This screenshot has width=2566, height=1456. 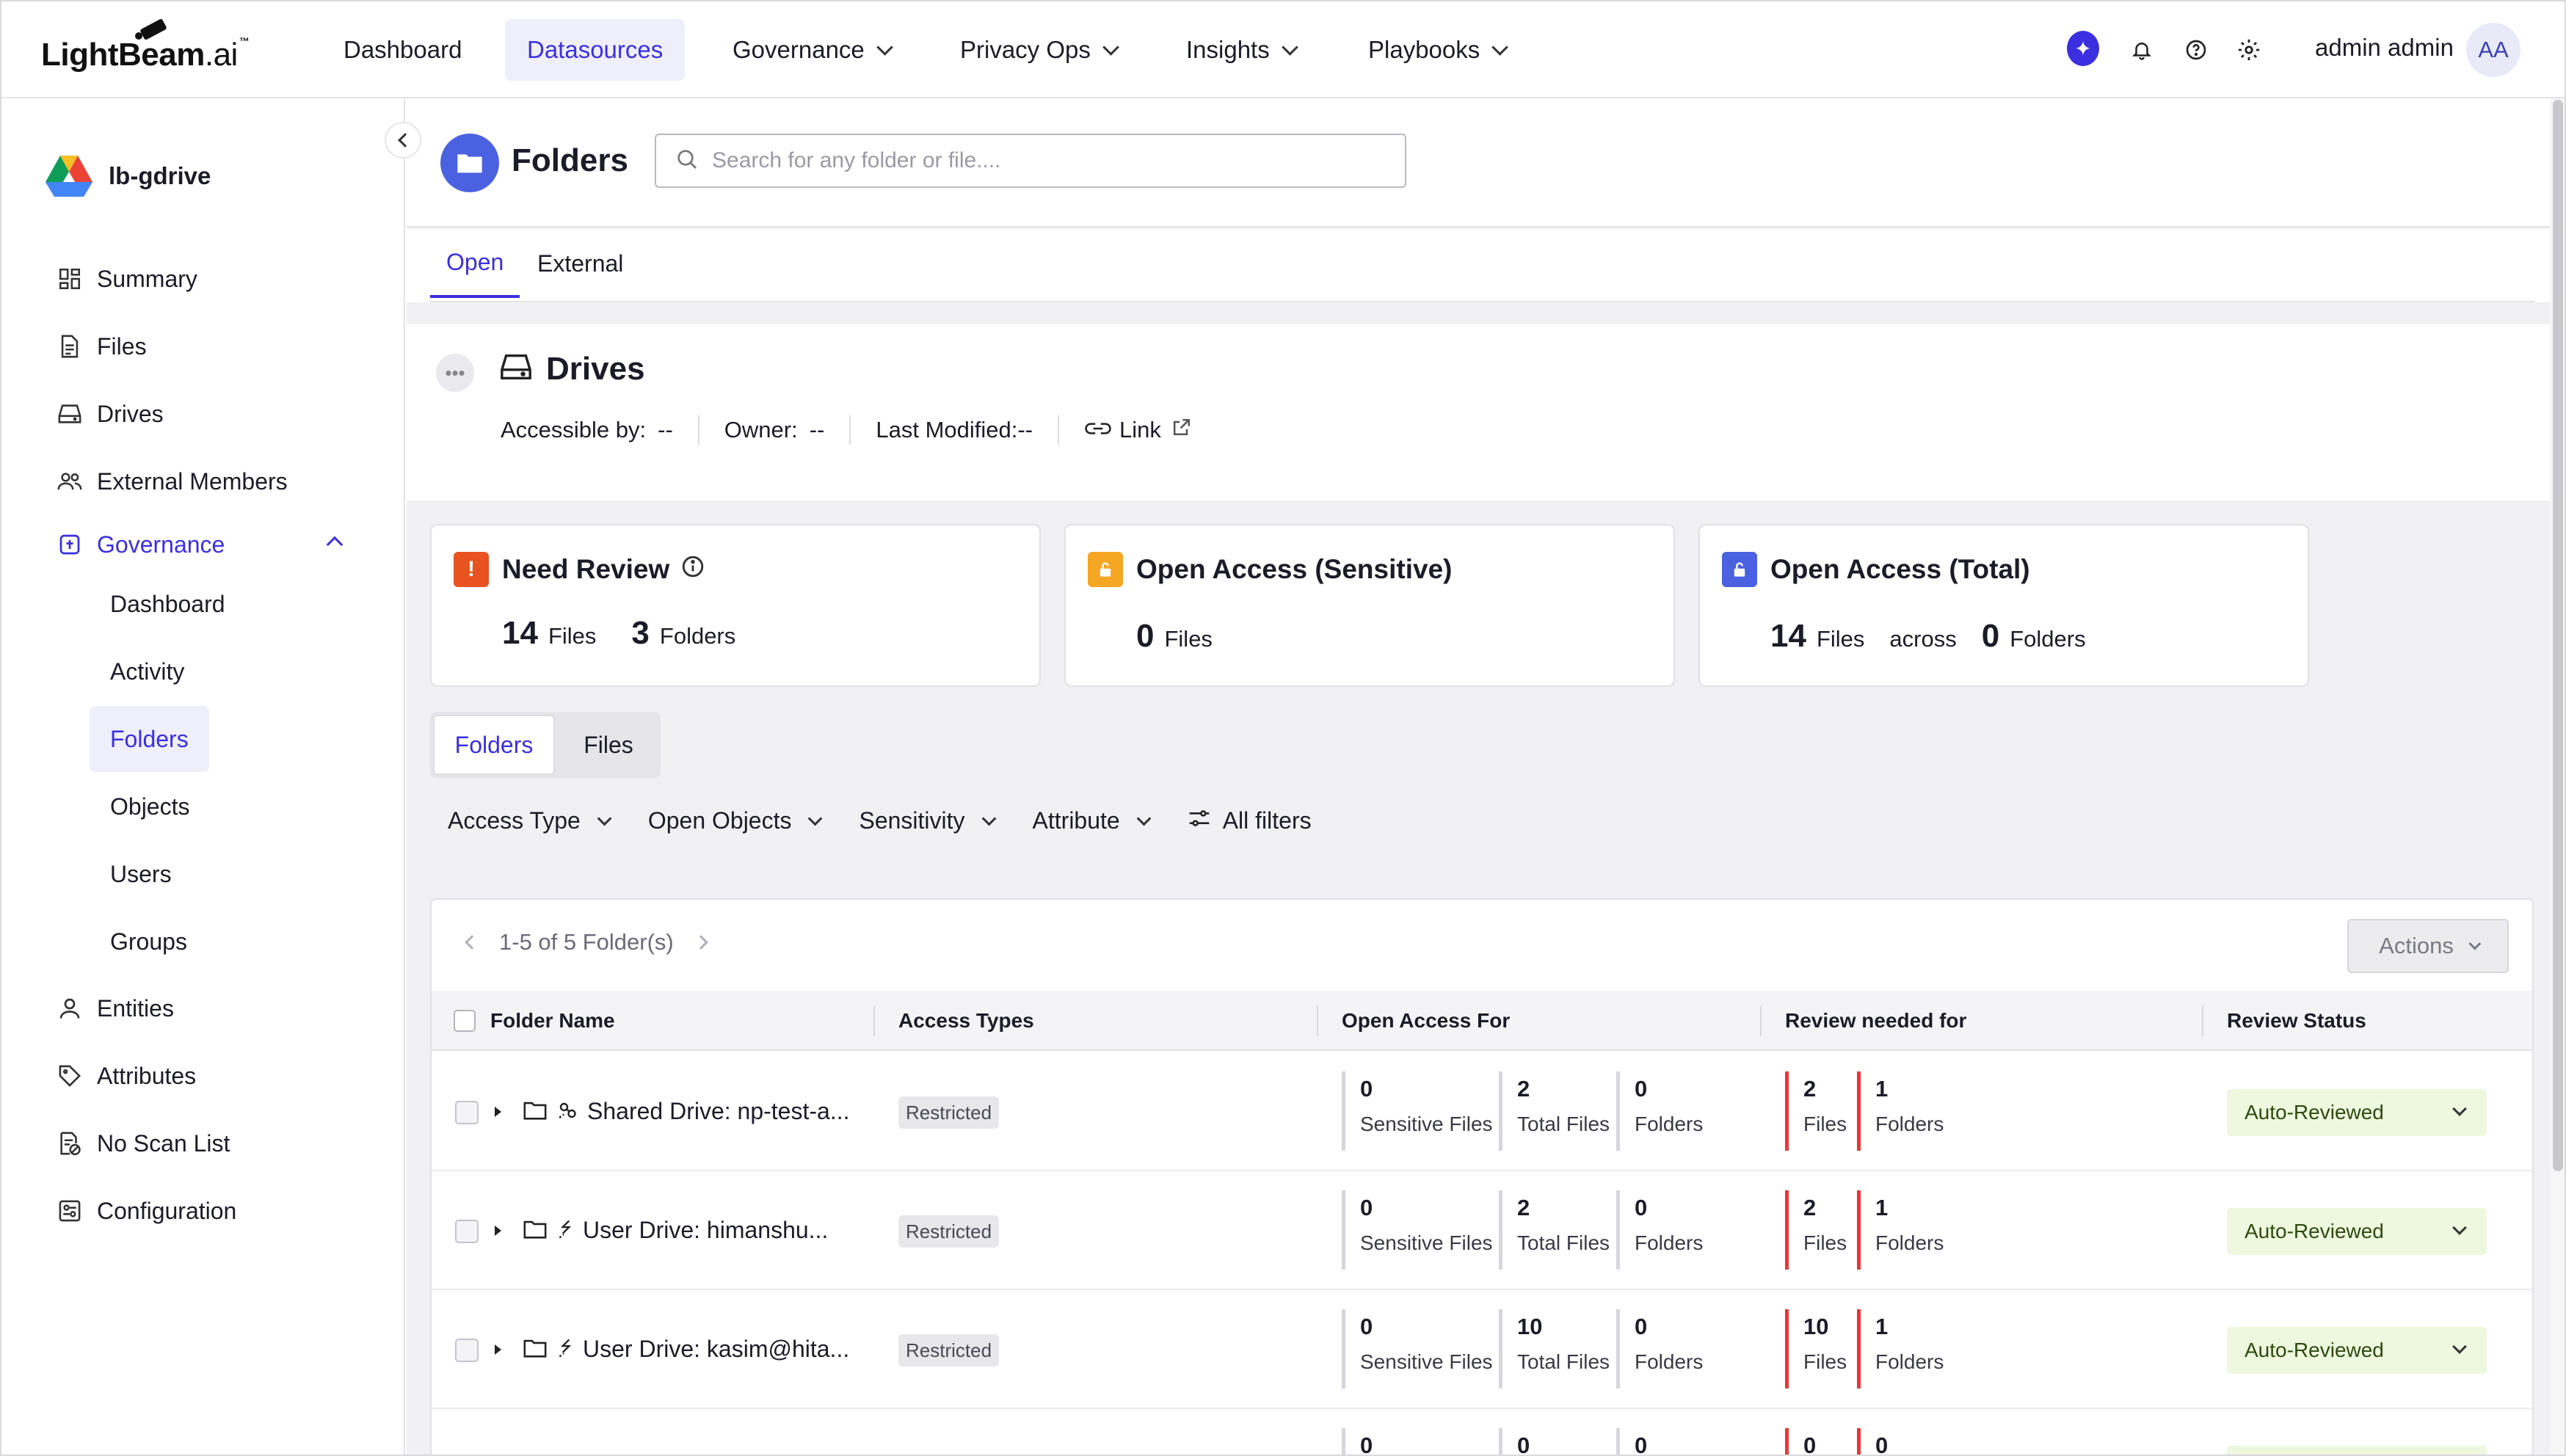 What do you see at coordinates (810, 50) in the screenshot?
I see `nav-governance: Governance` at bounding box center [810, 50].